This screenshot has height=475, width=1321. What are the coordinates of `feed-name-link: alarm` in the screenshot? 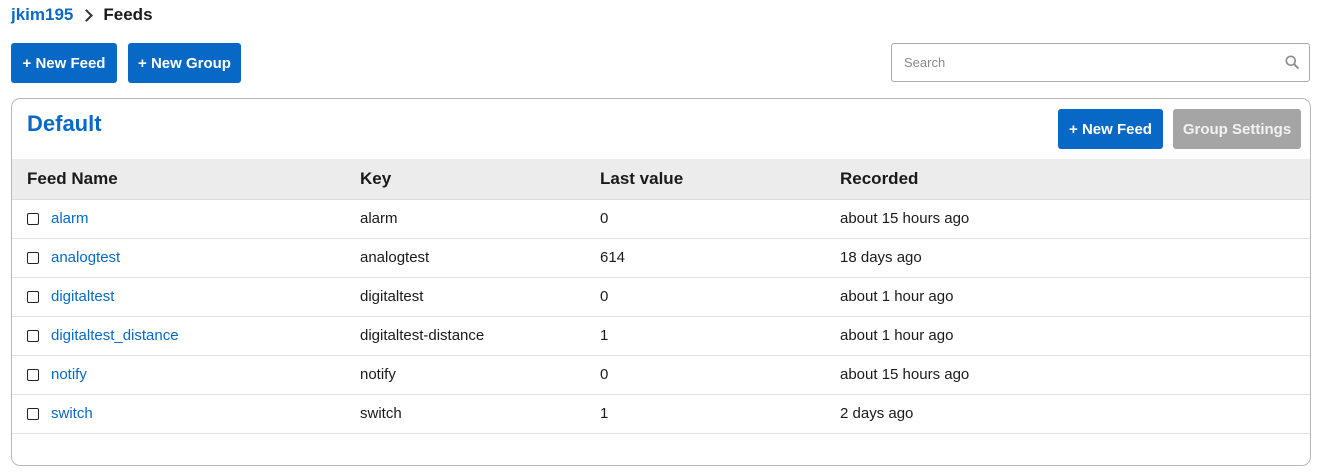 It's located at (70, 218).